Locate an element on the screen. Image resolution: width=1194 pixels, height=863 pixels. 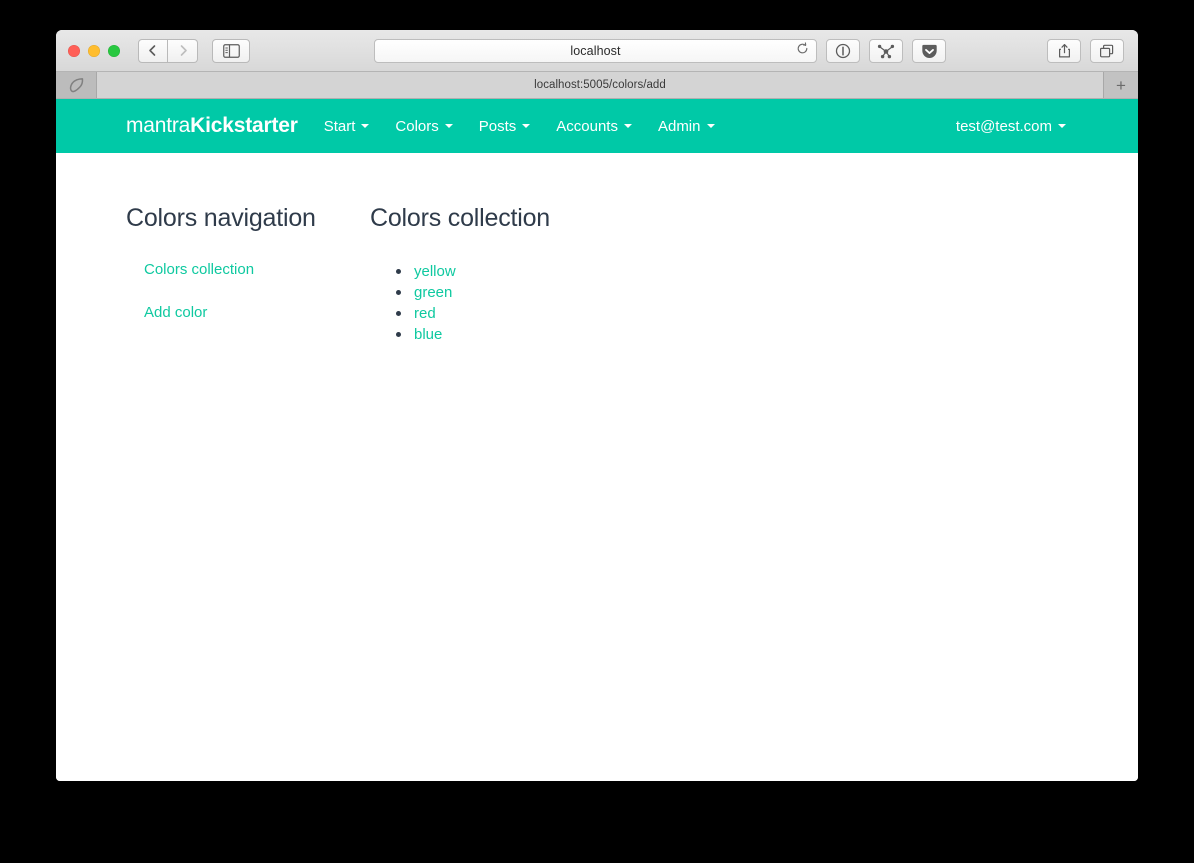
sidebar-toggle-icon is located at coordinates (231, 50).